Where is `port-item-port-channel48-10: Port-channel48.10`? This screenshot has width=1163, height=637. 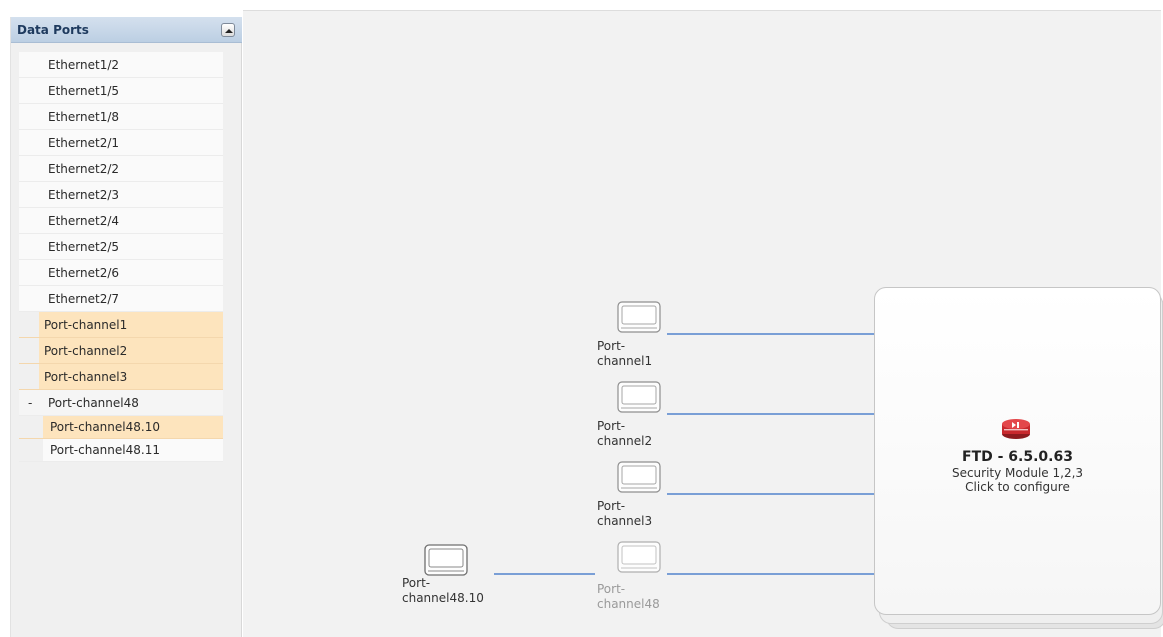
port-item-port-channel48-10: Port-channel48.10 is located at coordinates (121, 427).